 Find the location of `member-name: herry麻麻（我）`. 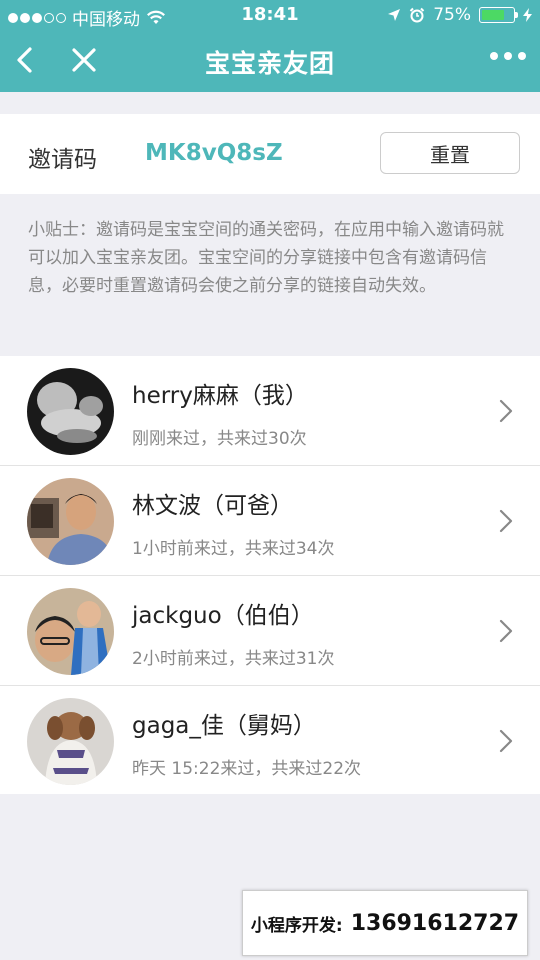

member-name: herry麻麻（我） is located at coordinates (220, 396).